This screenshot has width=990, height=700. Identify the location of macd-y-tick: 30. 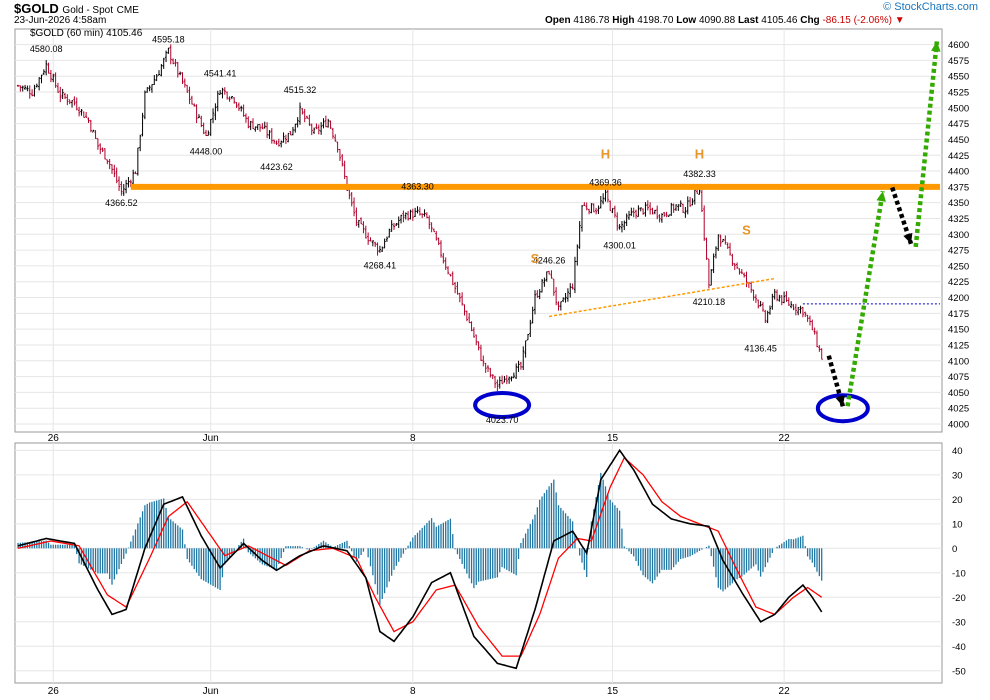
(957, 475).